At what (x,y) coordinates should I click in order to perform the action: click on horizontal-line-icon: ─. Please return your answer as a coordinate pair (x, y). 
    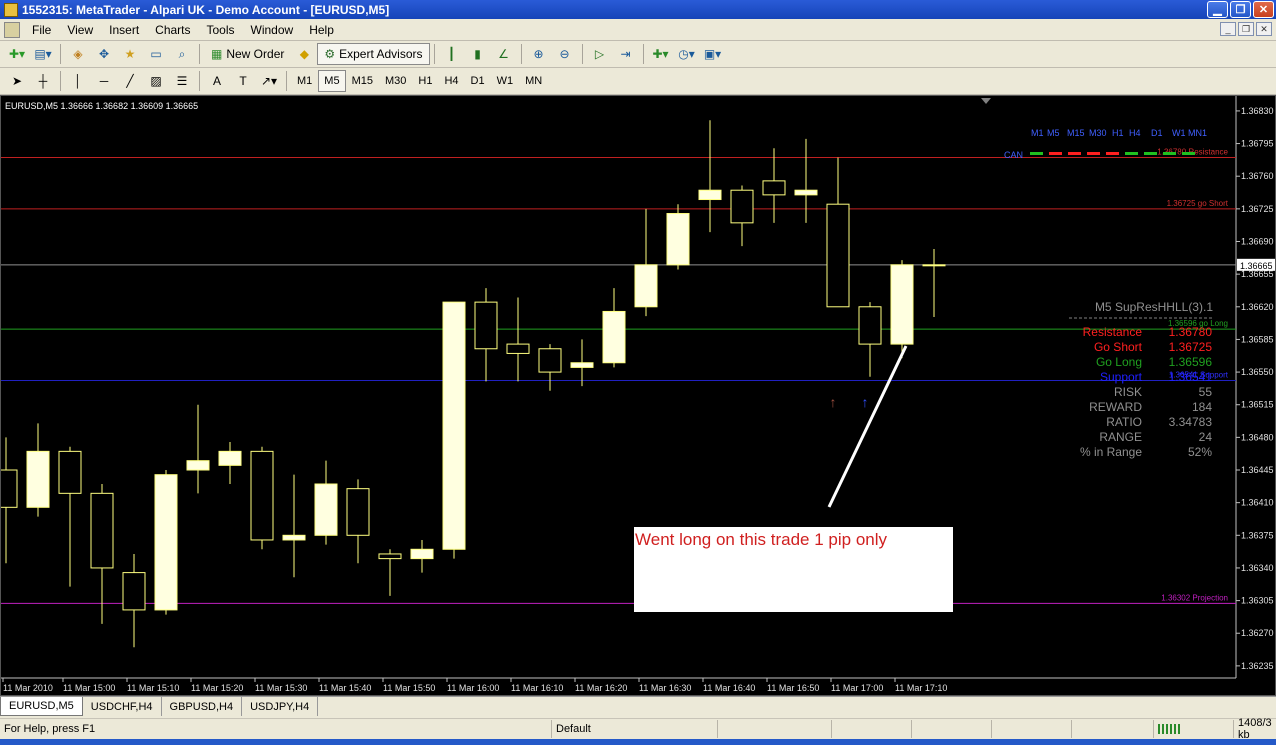
    Looking at the image, I should click on (104, 81).